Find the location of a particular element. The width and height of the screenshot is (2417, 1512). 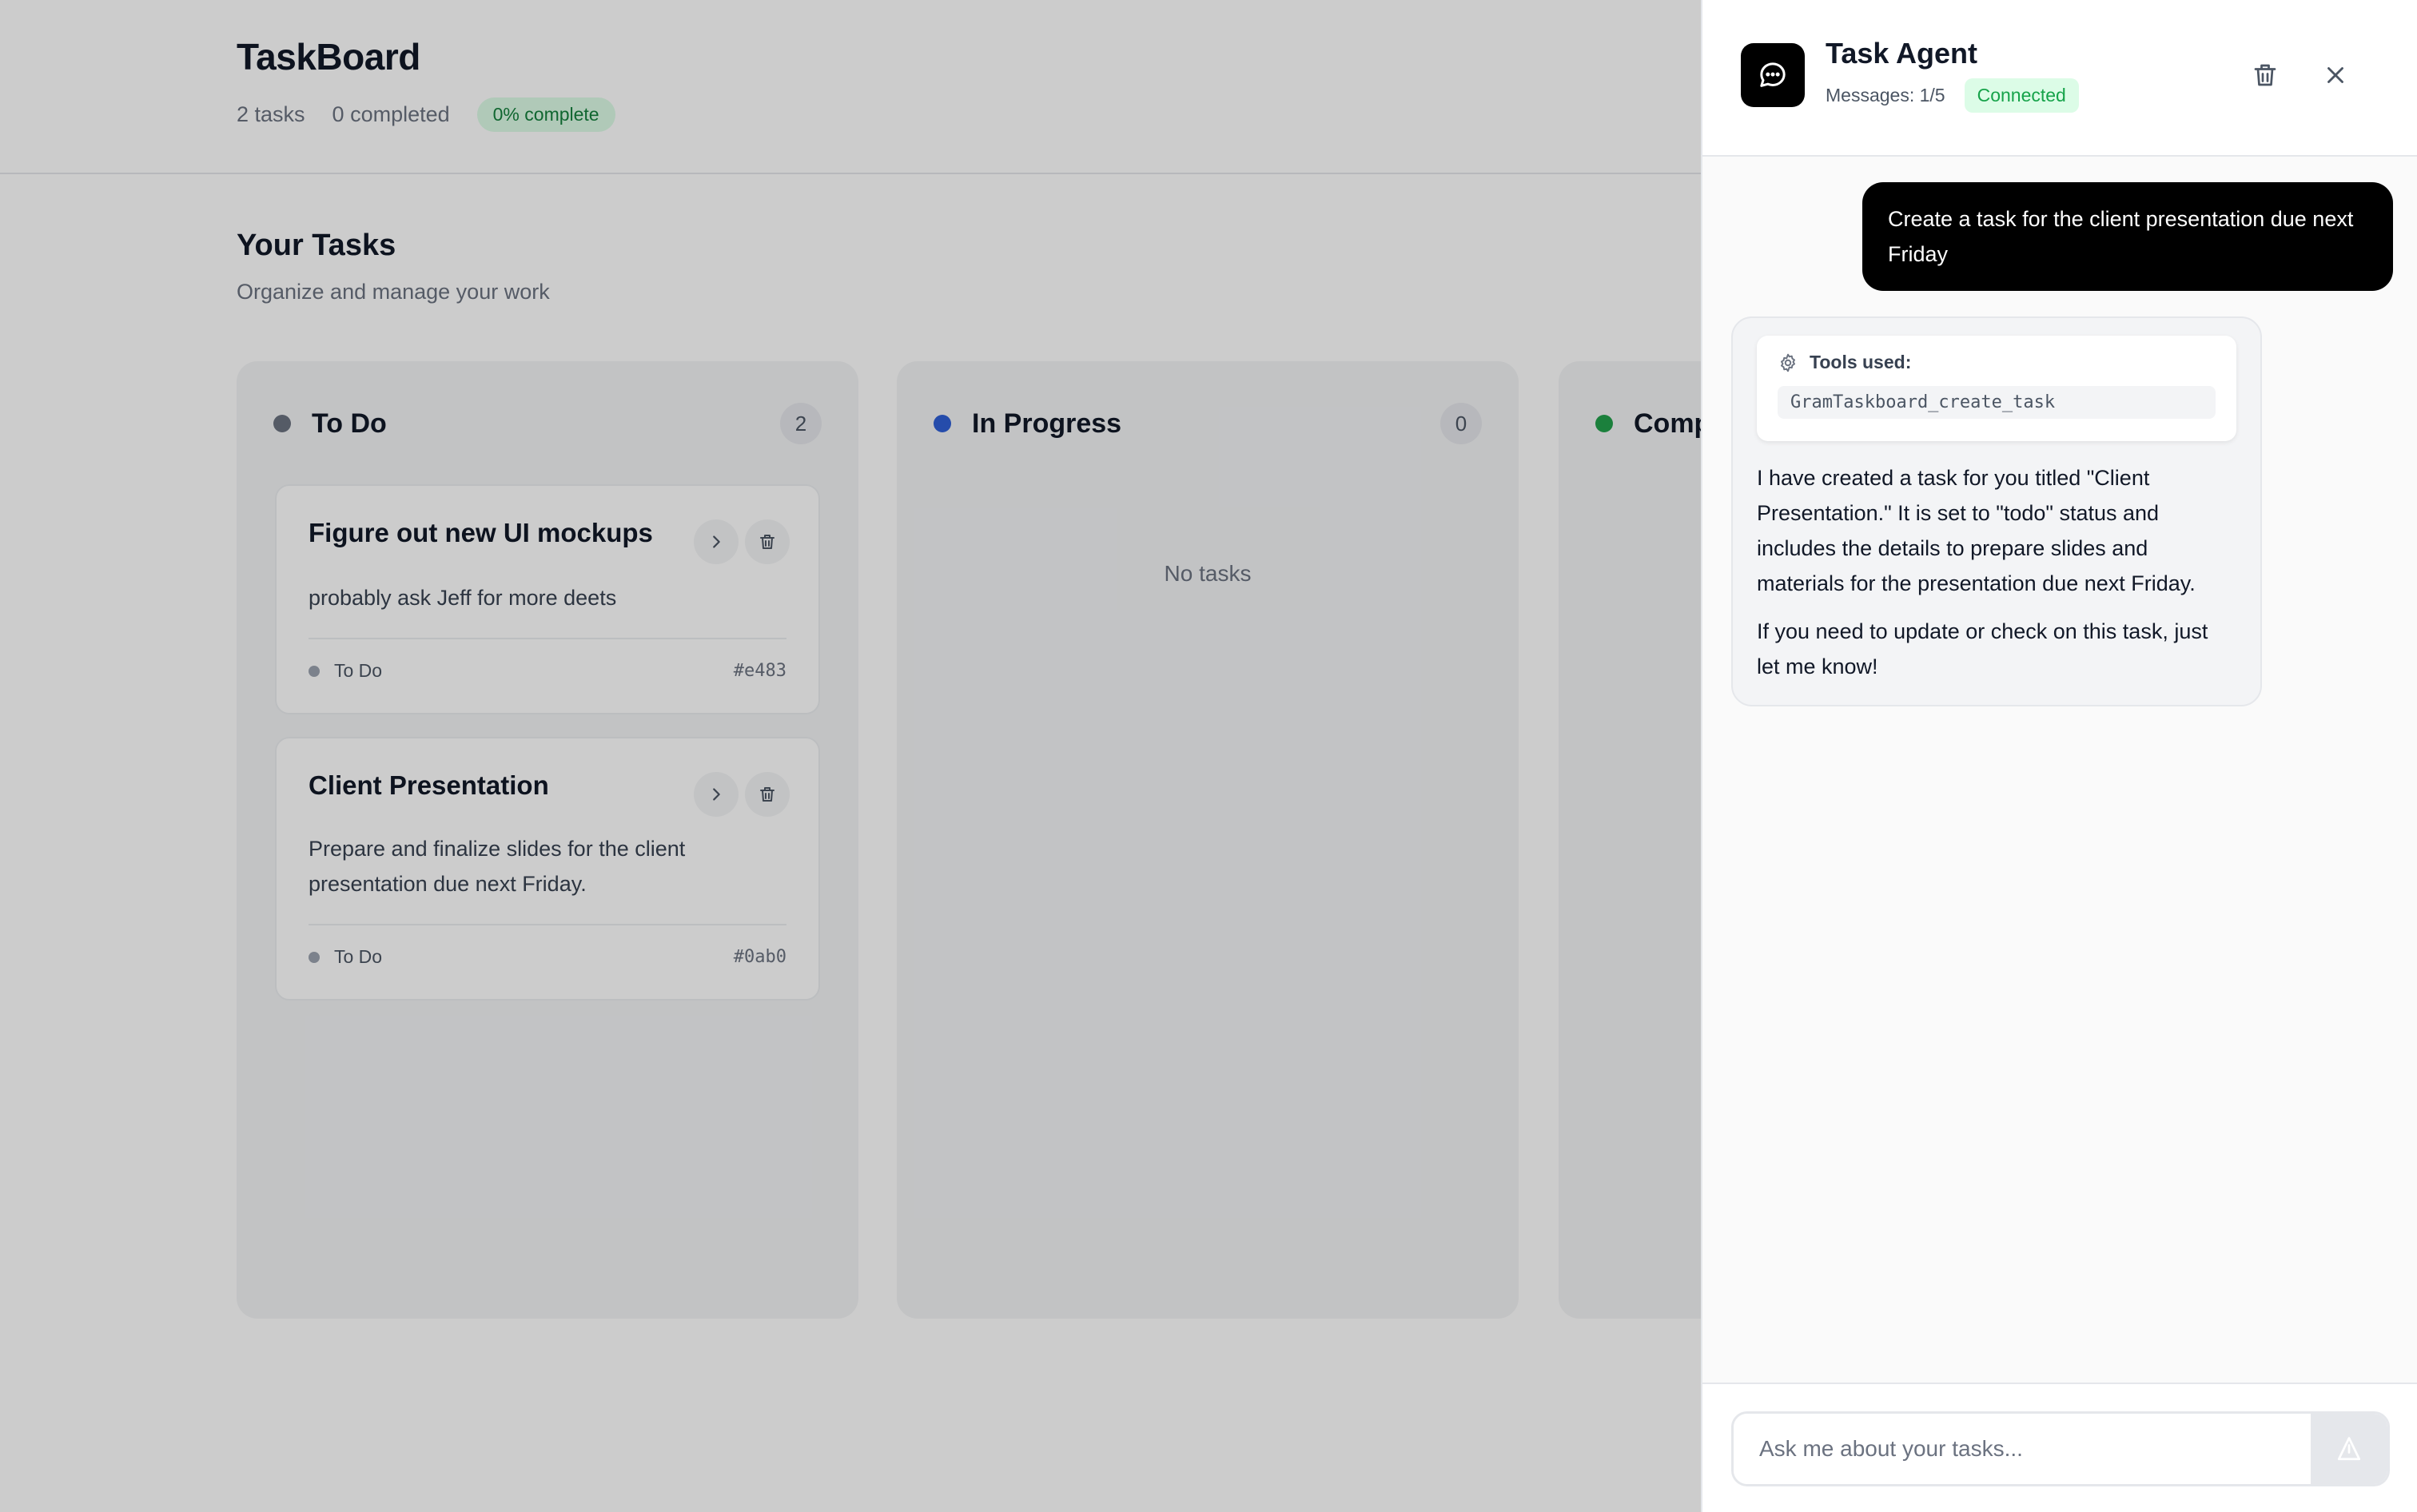

tools-used-label: Tools used: is located at coordinates (1860, 362).